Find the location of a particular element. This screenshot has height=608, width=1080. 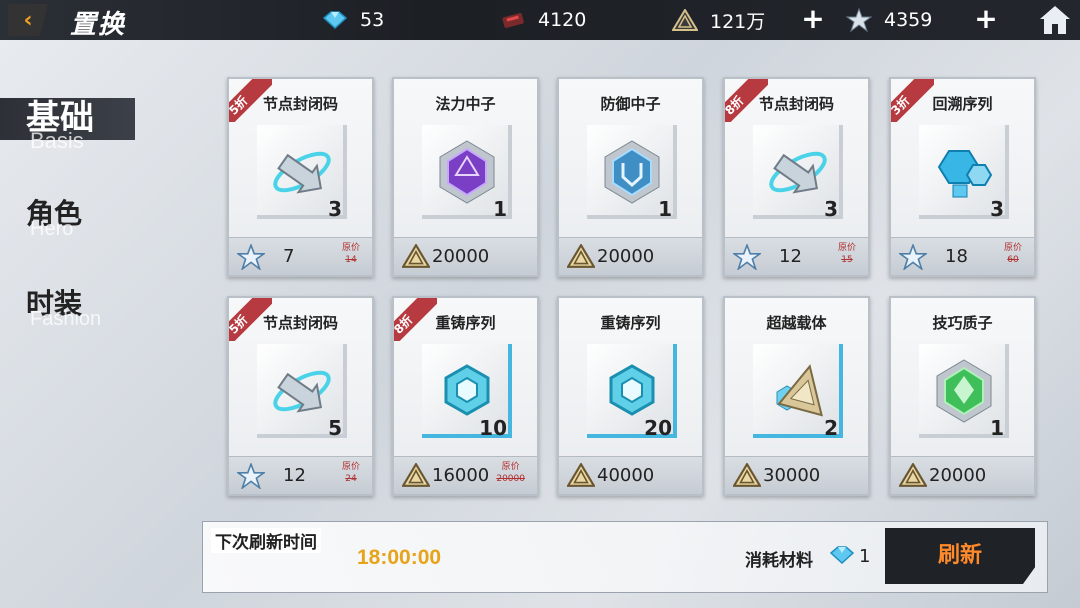

price-bar: 12 原价 24 is located at coordinates (300, 475).